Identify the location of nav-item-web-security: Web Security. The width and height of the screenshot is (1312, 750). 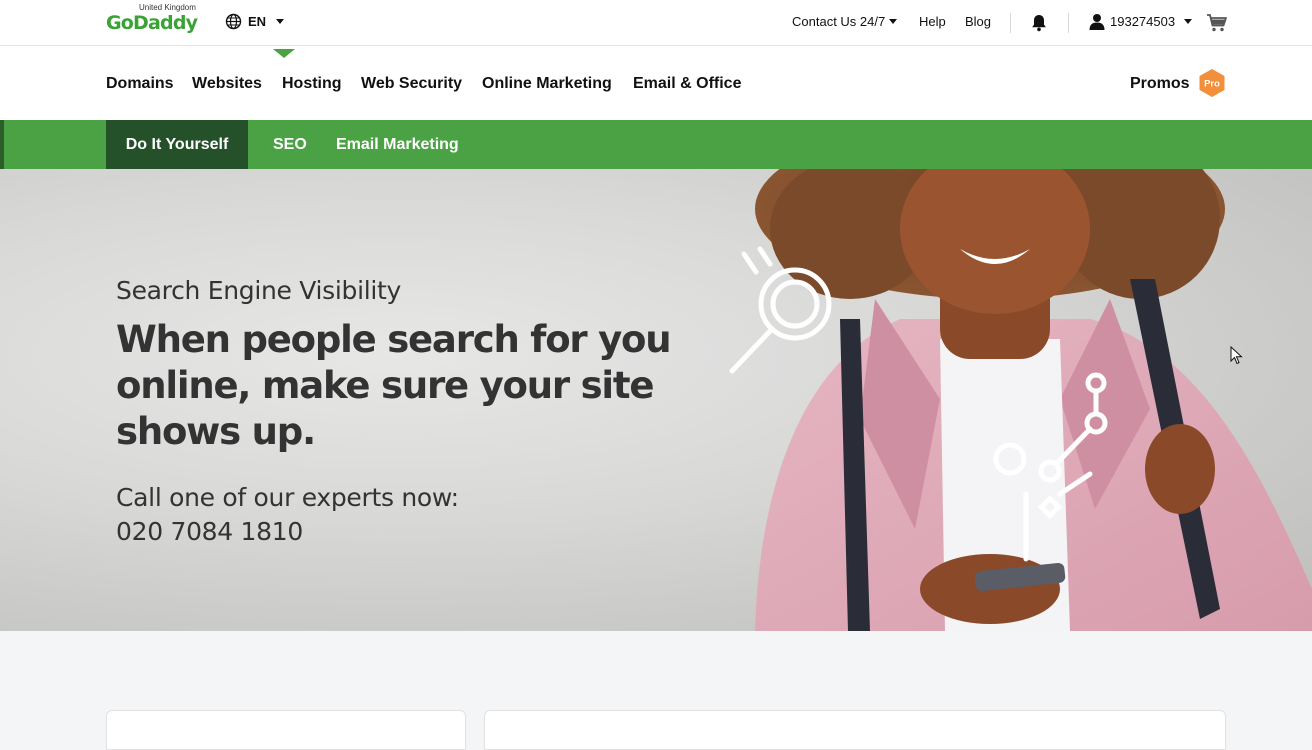
(411, 84).